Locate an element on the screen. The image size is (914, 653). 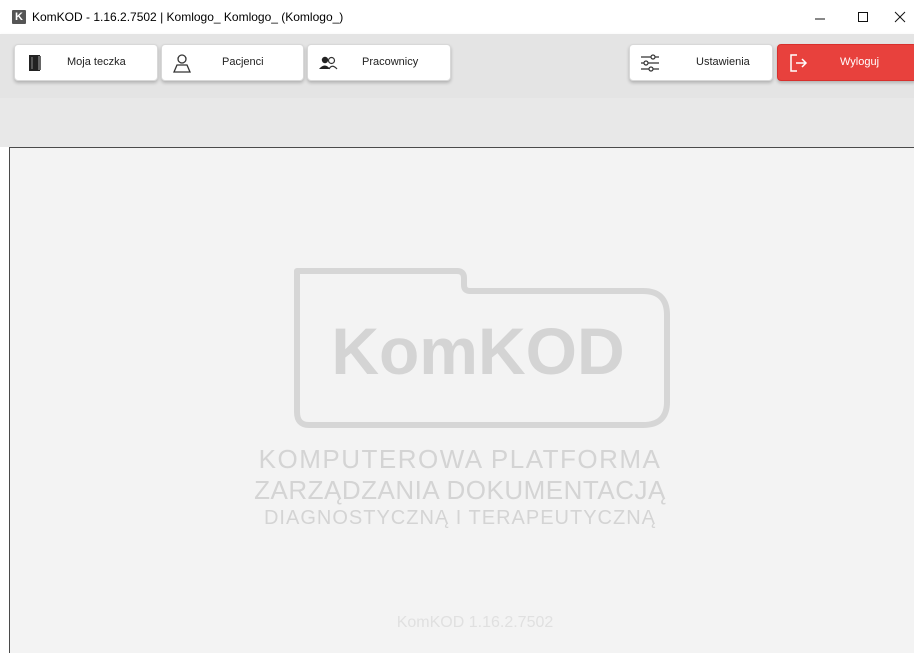
close-icon is located at coordinates (900, 17).